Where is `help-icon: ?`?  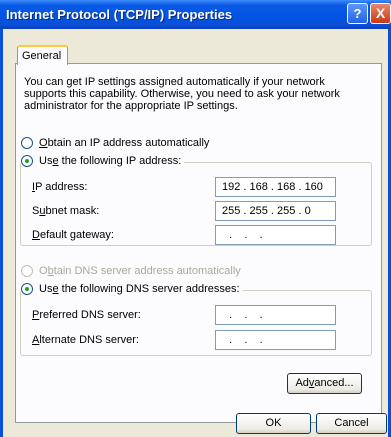 help-icon: ? is located at coordinates (357, 13).